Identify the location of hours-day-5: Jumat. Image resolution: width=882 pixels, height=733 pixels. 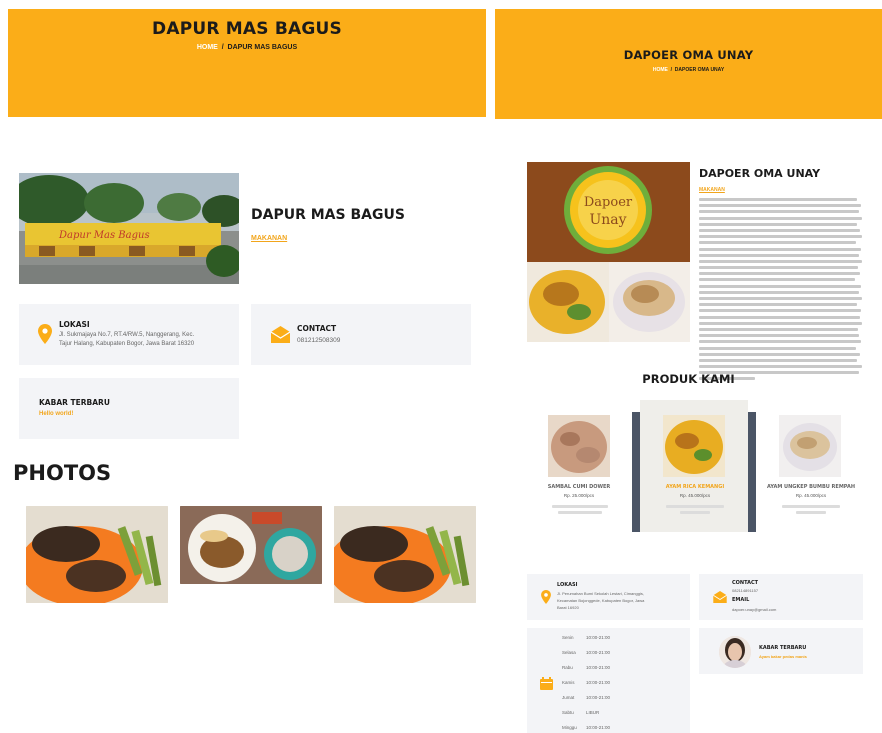
(568, 697).